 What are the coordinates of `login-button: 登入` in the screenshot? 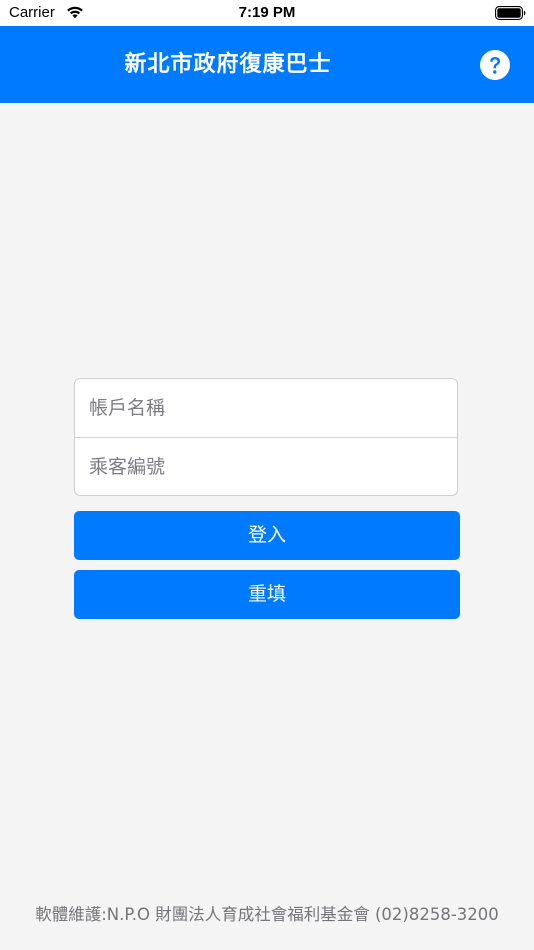 It's located at (267, 535).